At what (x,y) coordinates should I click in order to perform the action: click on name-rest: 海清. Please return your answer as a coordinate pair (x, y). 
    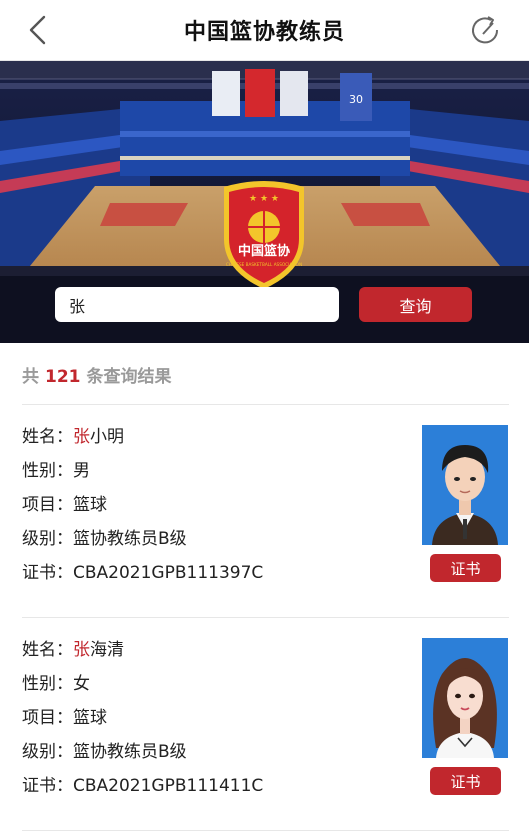
    Looking at the image, I should click on (107, 650).